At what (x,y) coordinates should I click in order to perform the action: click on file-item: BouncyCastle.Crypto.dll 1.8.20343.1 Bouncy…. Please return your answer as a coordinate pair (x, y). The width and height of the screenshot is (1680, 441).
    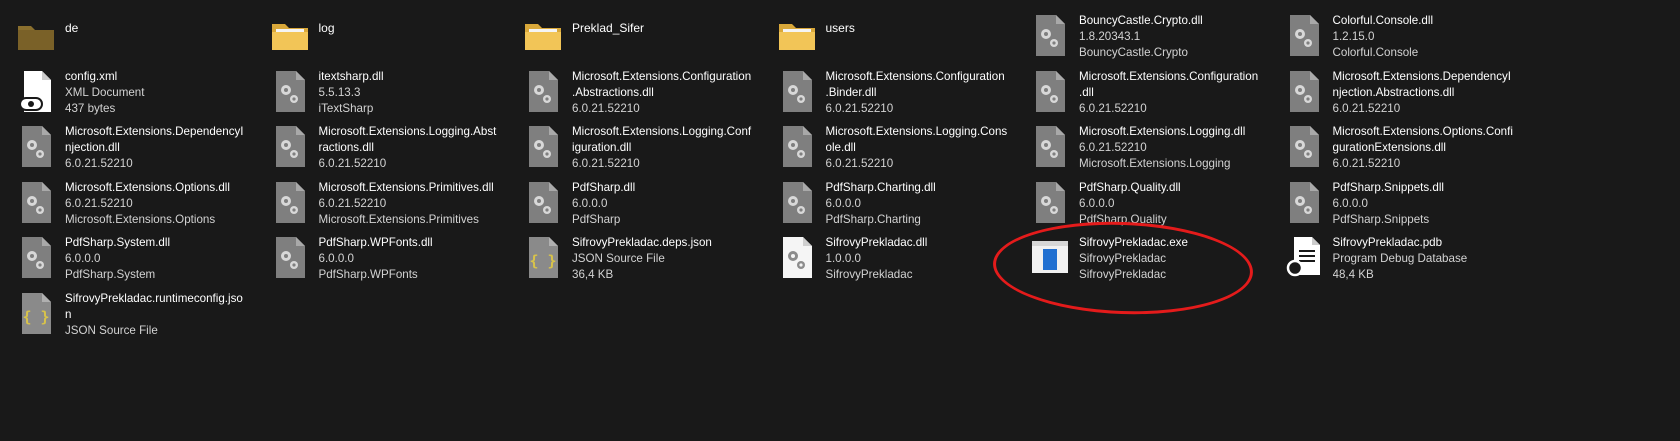
    Looking at the image, I should click on (1151, 36).